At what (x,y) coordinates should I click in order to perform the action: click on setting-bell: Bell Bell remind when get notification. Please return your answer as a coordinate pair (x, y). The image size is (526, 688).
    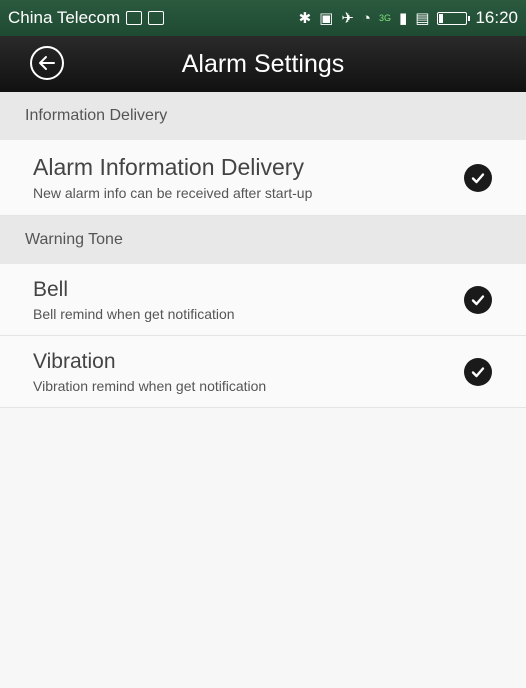
    Looking at the image, I should click on (263, 300).